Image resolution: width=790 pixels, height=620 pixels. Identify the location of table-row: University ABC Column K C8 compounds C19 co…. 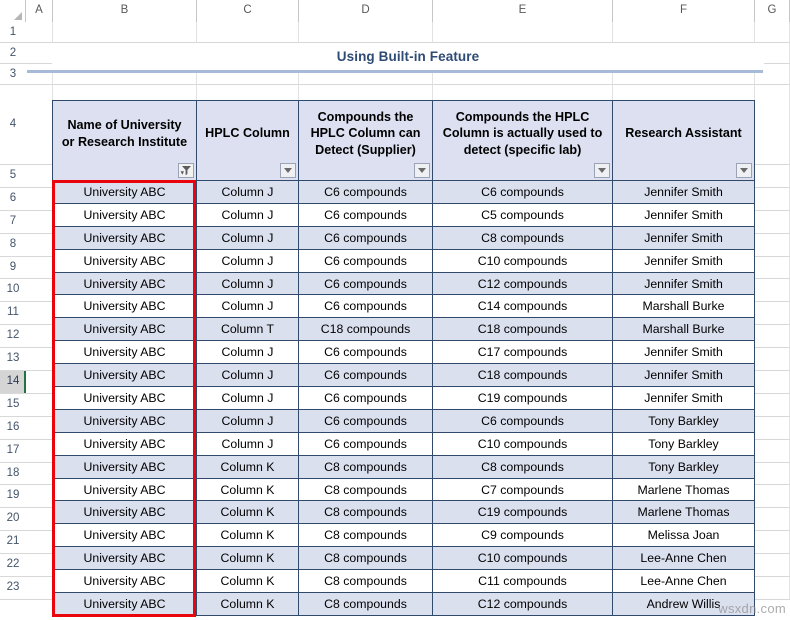
(403, 512).